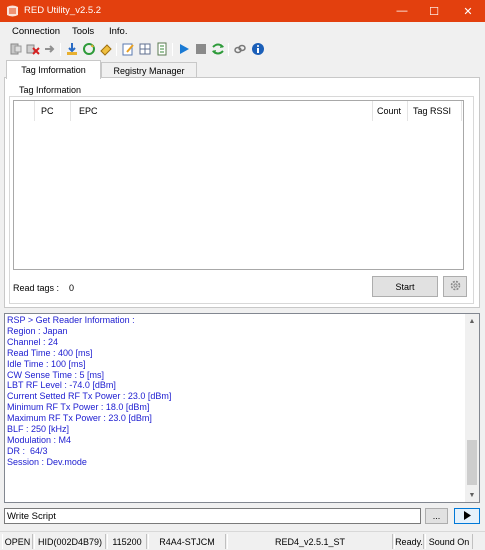 The width and height of the screenshot is (485, 550). I want to click on link-icon, so click(240, 49).